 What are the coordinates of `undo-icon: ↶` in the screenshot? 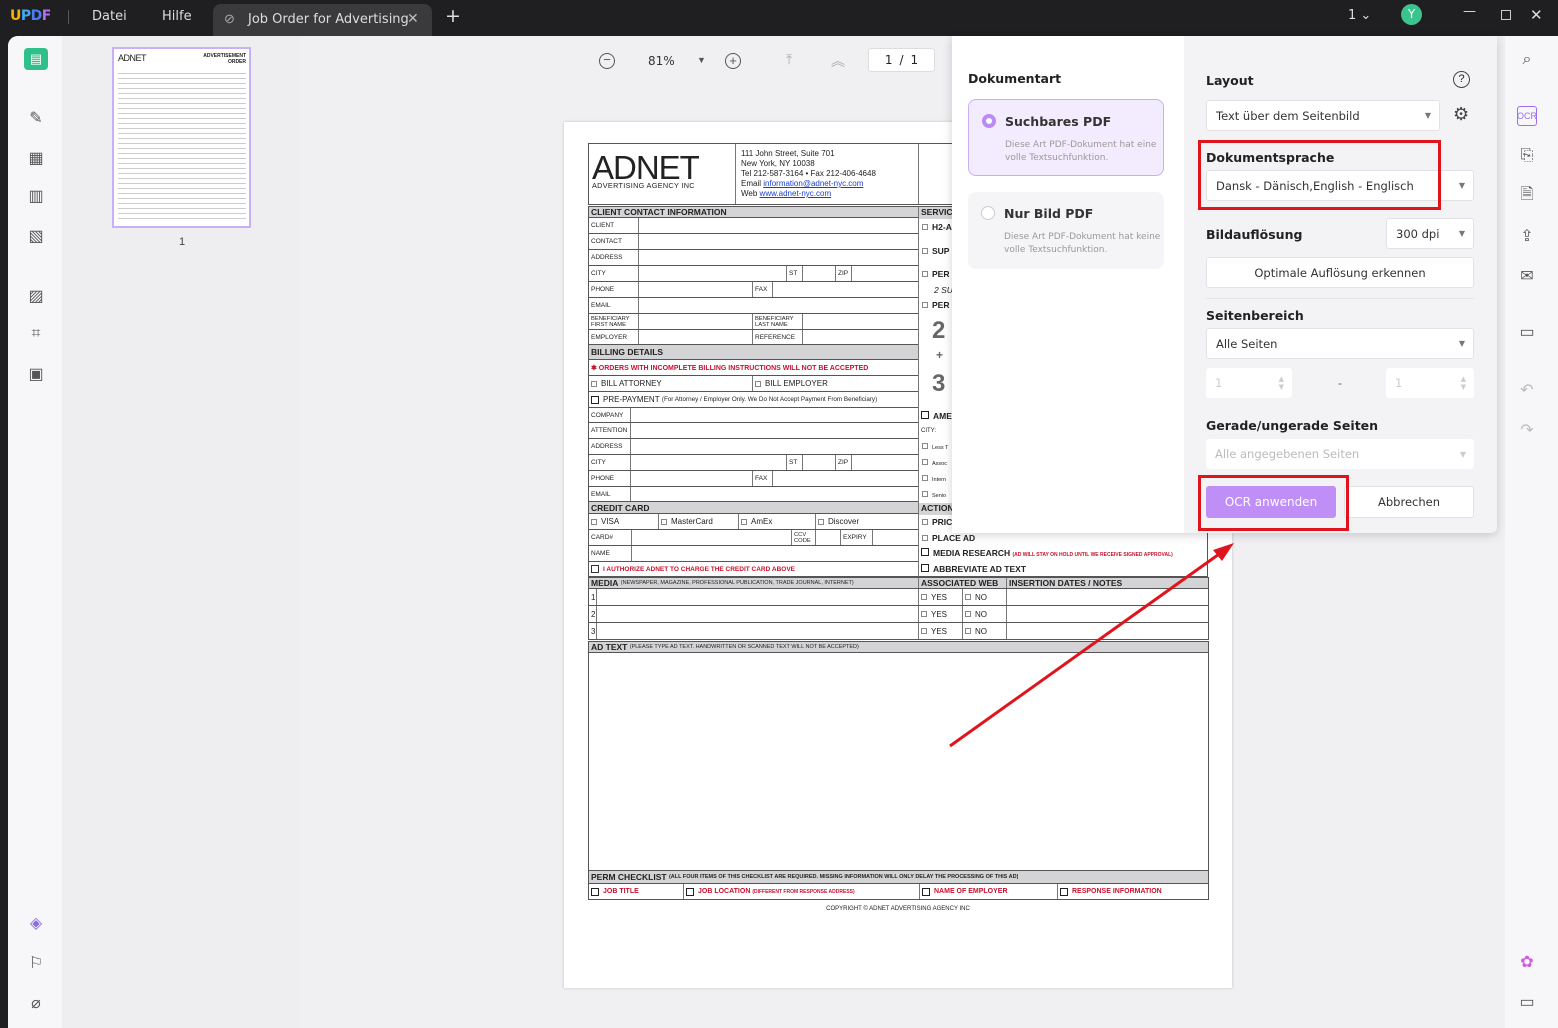 It's located at (1527, 390).